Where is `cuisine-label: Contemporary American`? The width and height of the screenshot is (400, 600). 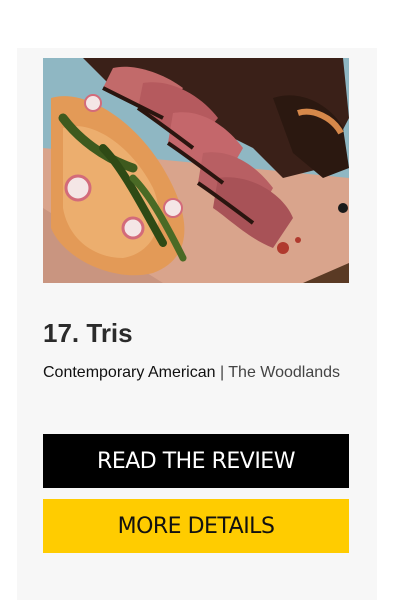 cuisine-label: Contemporary American is located at coordinates (129, 372).